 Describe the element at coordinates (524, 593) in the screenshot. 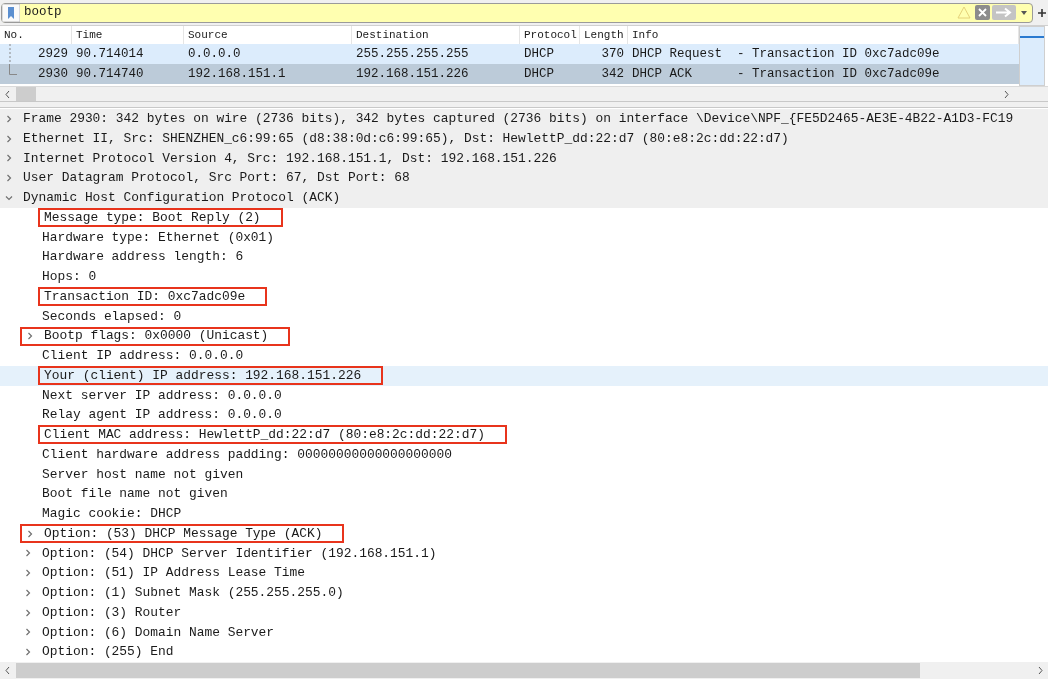

I see `detail-row: Option: (1) Subnet Mask (255.255.255.0)` at that location.